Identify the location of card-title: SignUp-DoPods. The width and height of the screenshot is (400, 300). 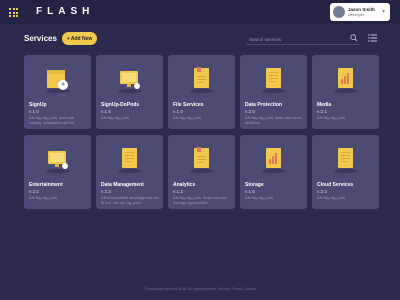
(120, 105).